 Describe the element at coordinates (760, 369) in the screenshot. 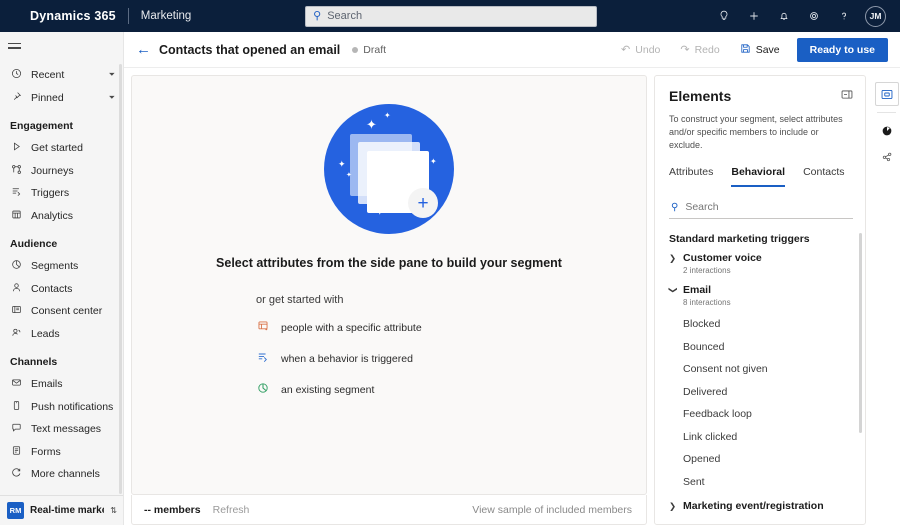

I see `tree-leaf-consent-not-given: Consent not given` at that location.